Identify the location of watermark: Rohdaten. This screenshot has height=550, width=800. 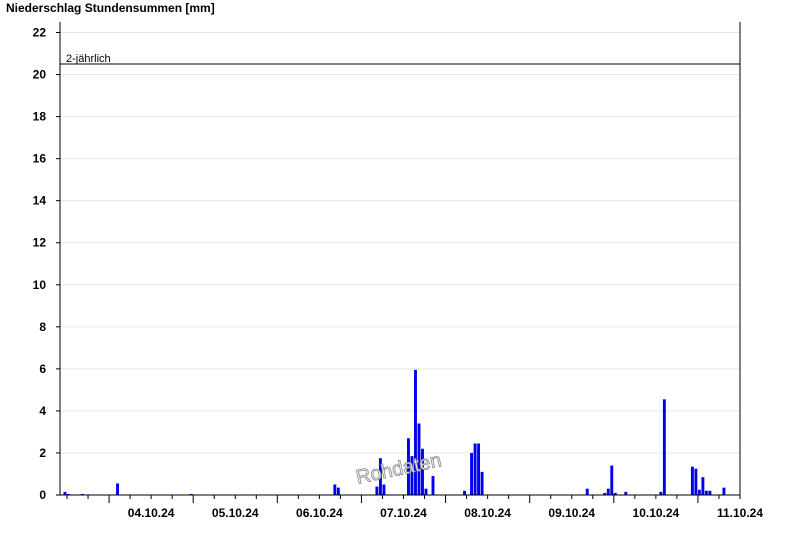
(398, 469).